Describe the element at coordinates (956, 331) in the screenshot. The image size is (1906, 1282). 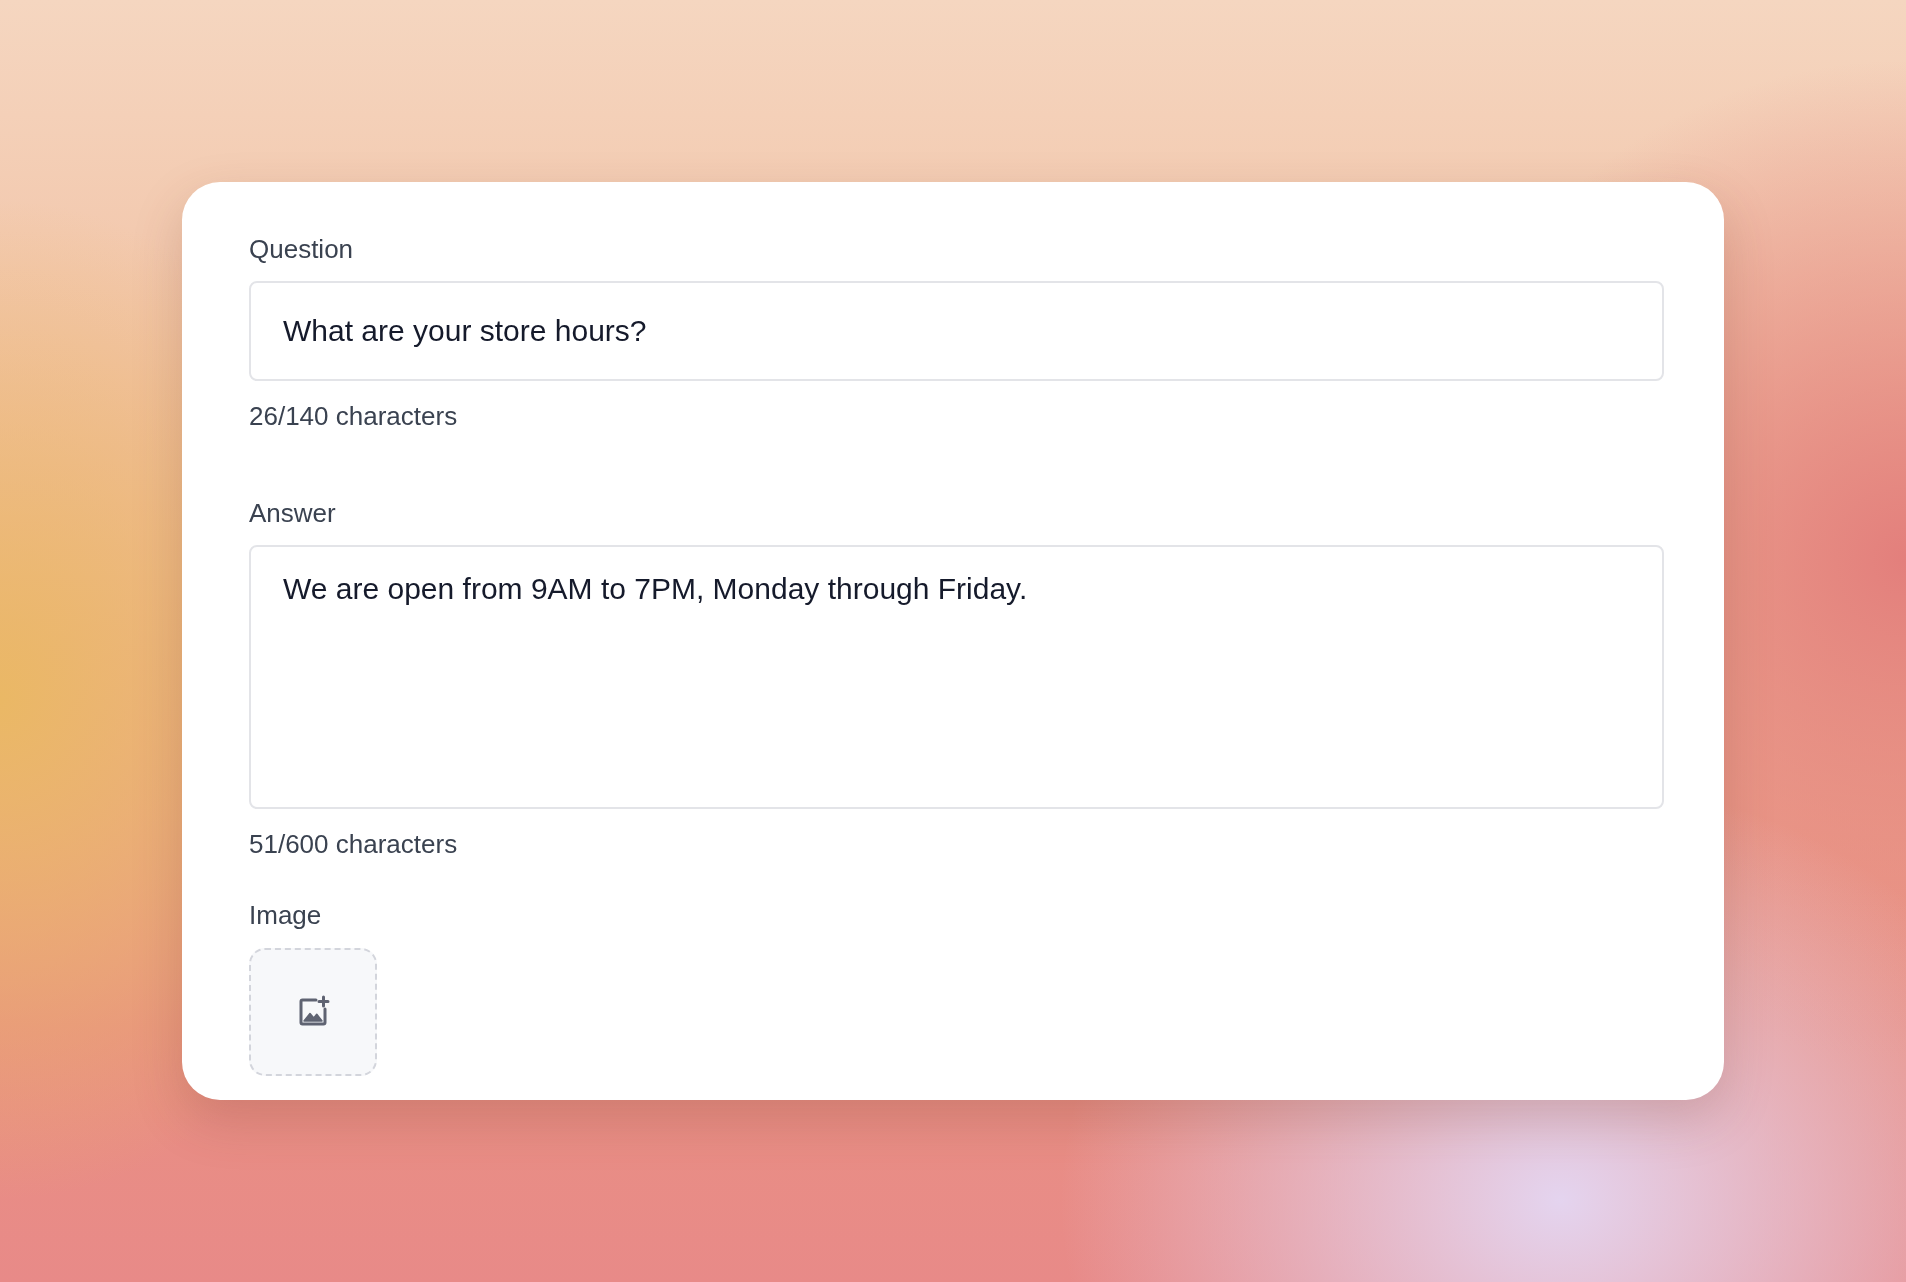
I see `input-field: What are your store hours?` at that location.